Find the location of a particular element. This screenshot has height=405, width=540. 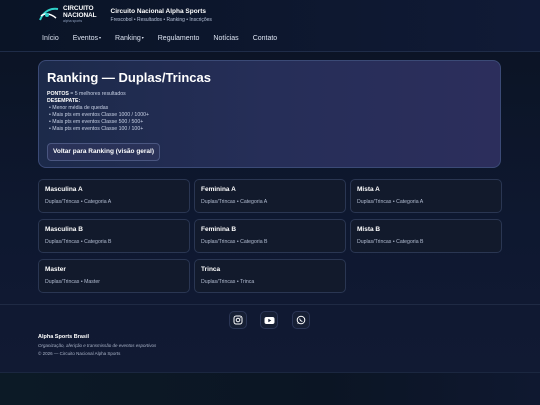

site-title: Circuito Nacional Alpha Sports is located at coordinates (158, 11).